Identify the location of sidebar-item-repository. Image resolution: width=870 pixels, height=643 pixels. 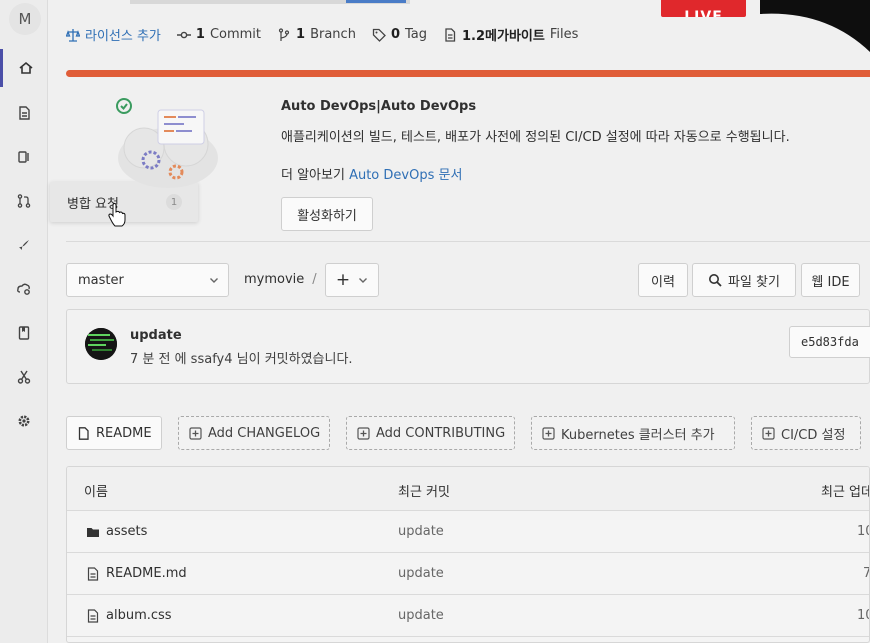
(24, 113).